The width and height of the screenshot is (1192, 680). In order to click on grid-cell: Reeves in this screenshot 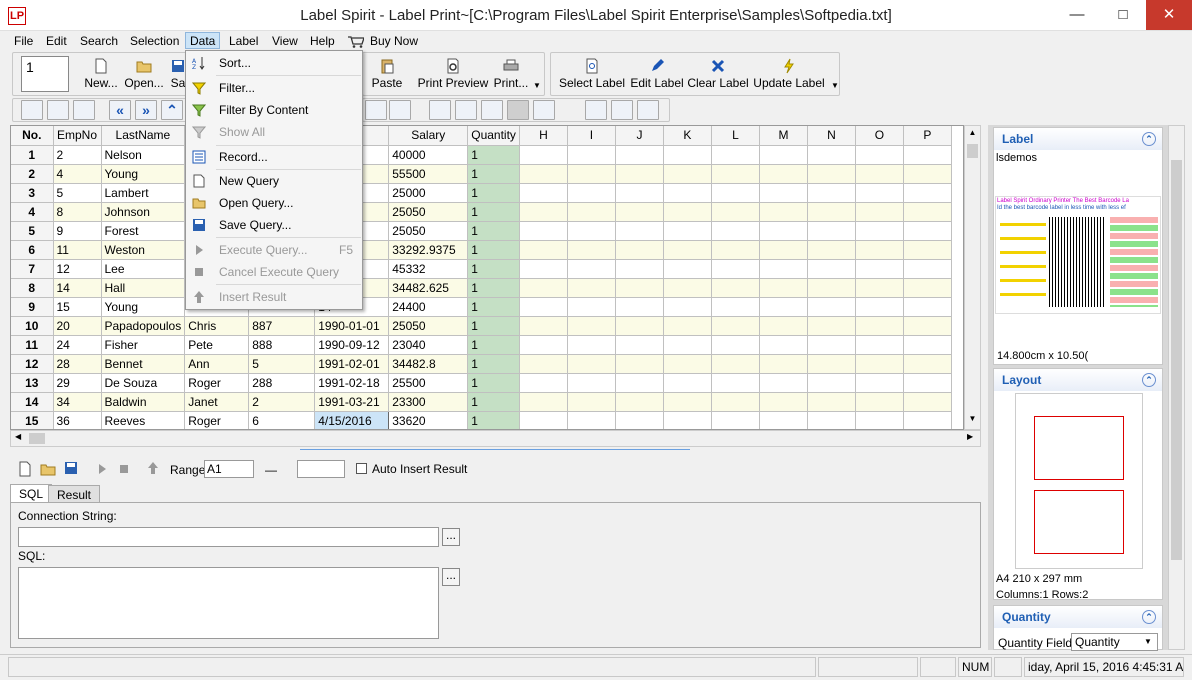, I will do `click(143, 420)`.